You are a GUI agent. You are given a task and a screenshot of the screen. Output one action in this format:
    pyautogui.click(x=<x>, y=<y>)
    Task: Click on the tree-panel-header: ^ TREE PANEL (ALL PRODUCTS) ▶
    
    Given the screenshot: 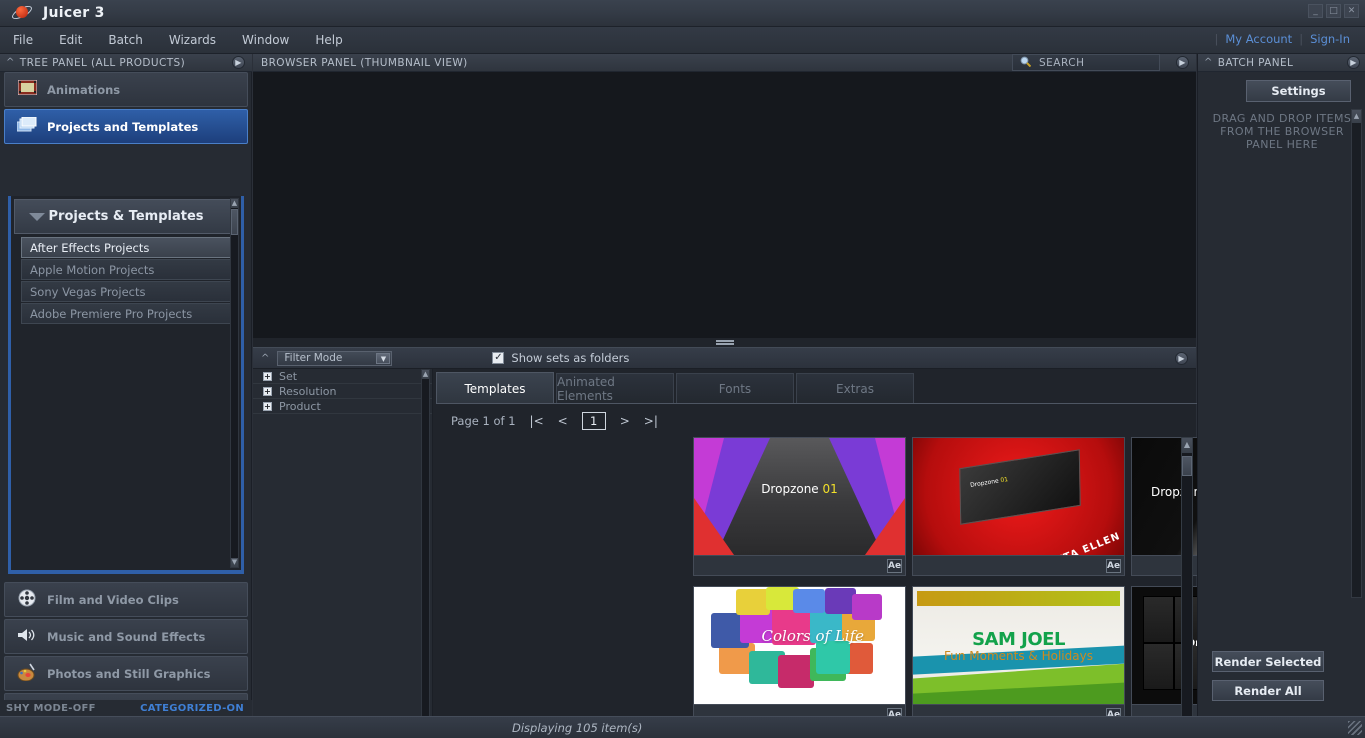 What is the action you would take?
    pyautogui.click(x=126, y=63)
    